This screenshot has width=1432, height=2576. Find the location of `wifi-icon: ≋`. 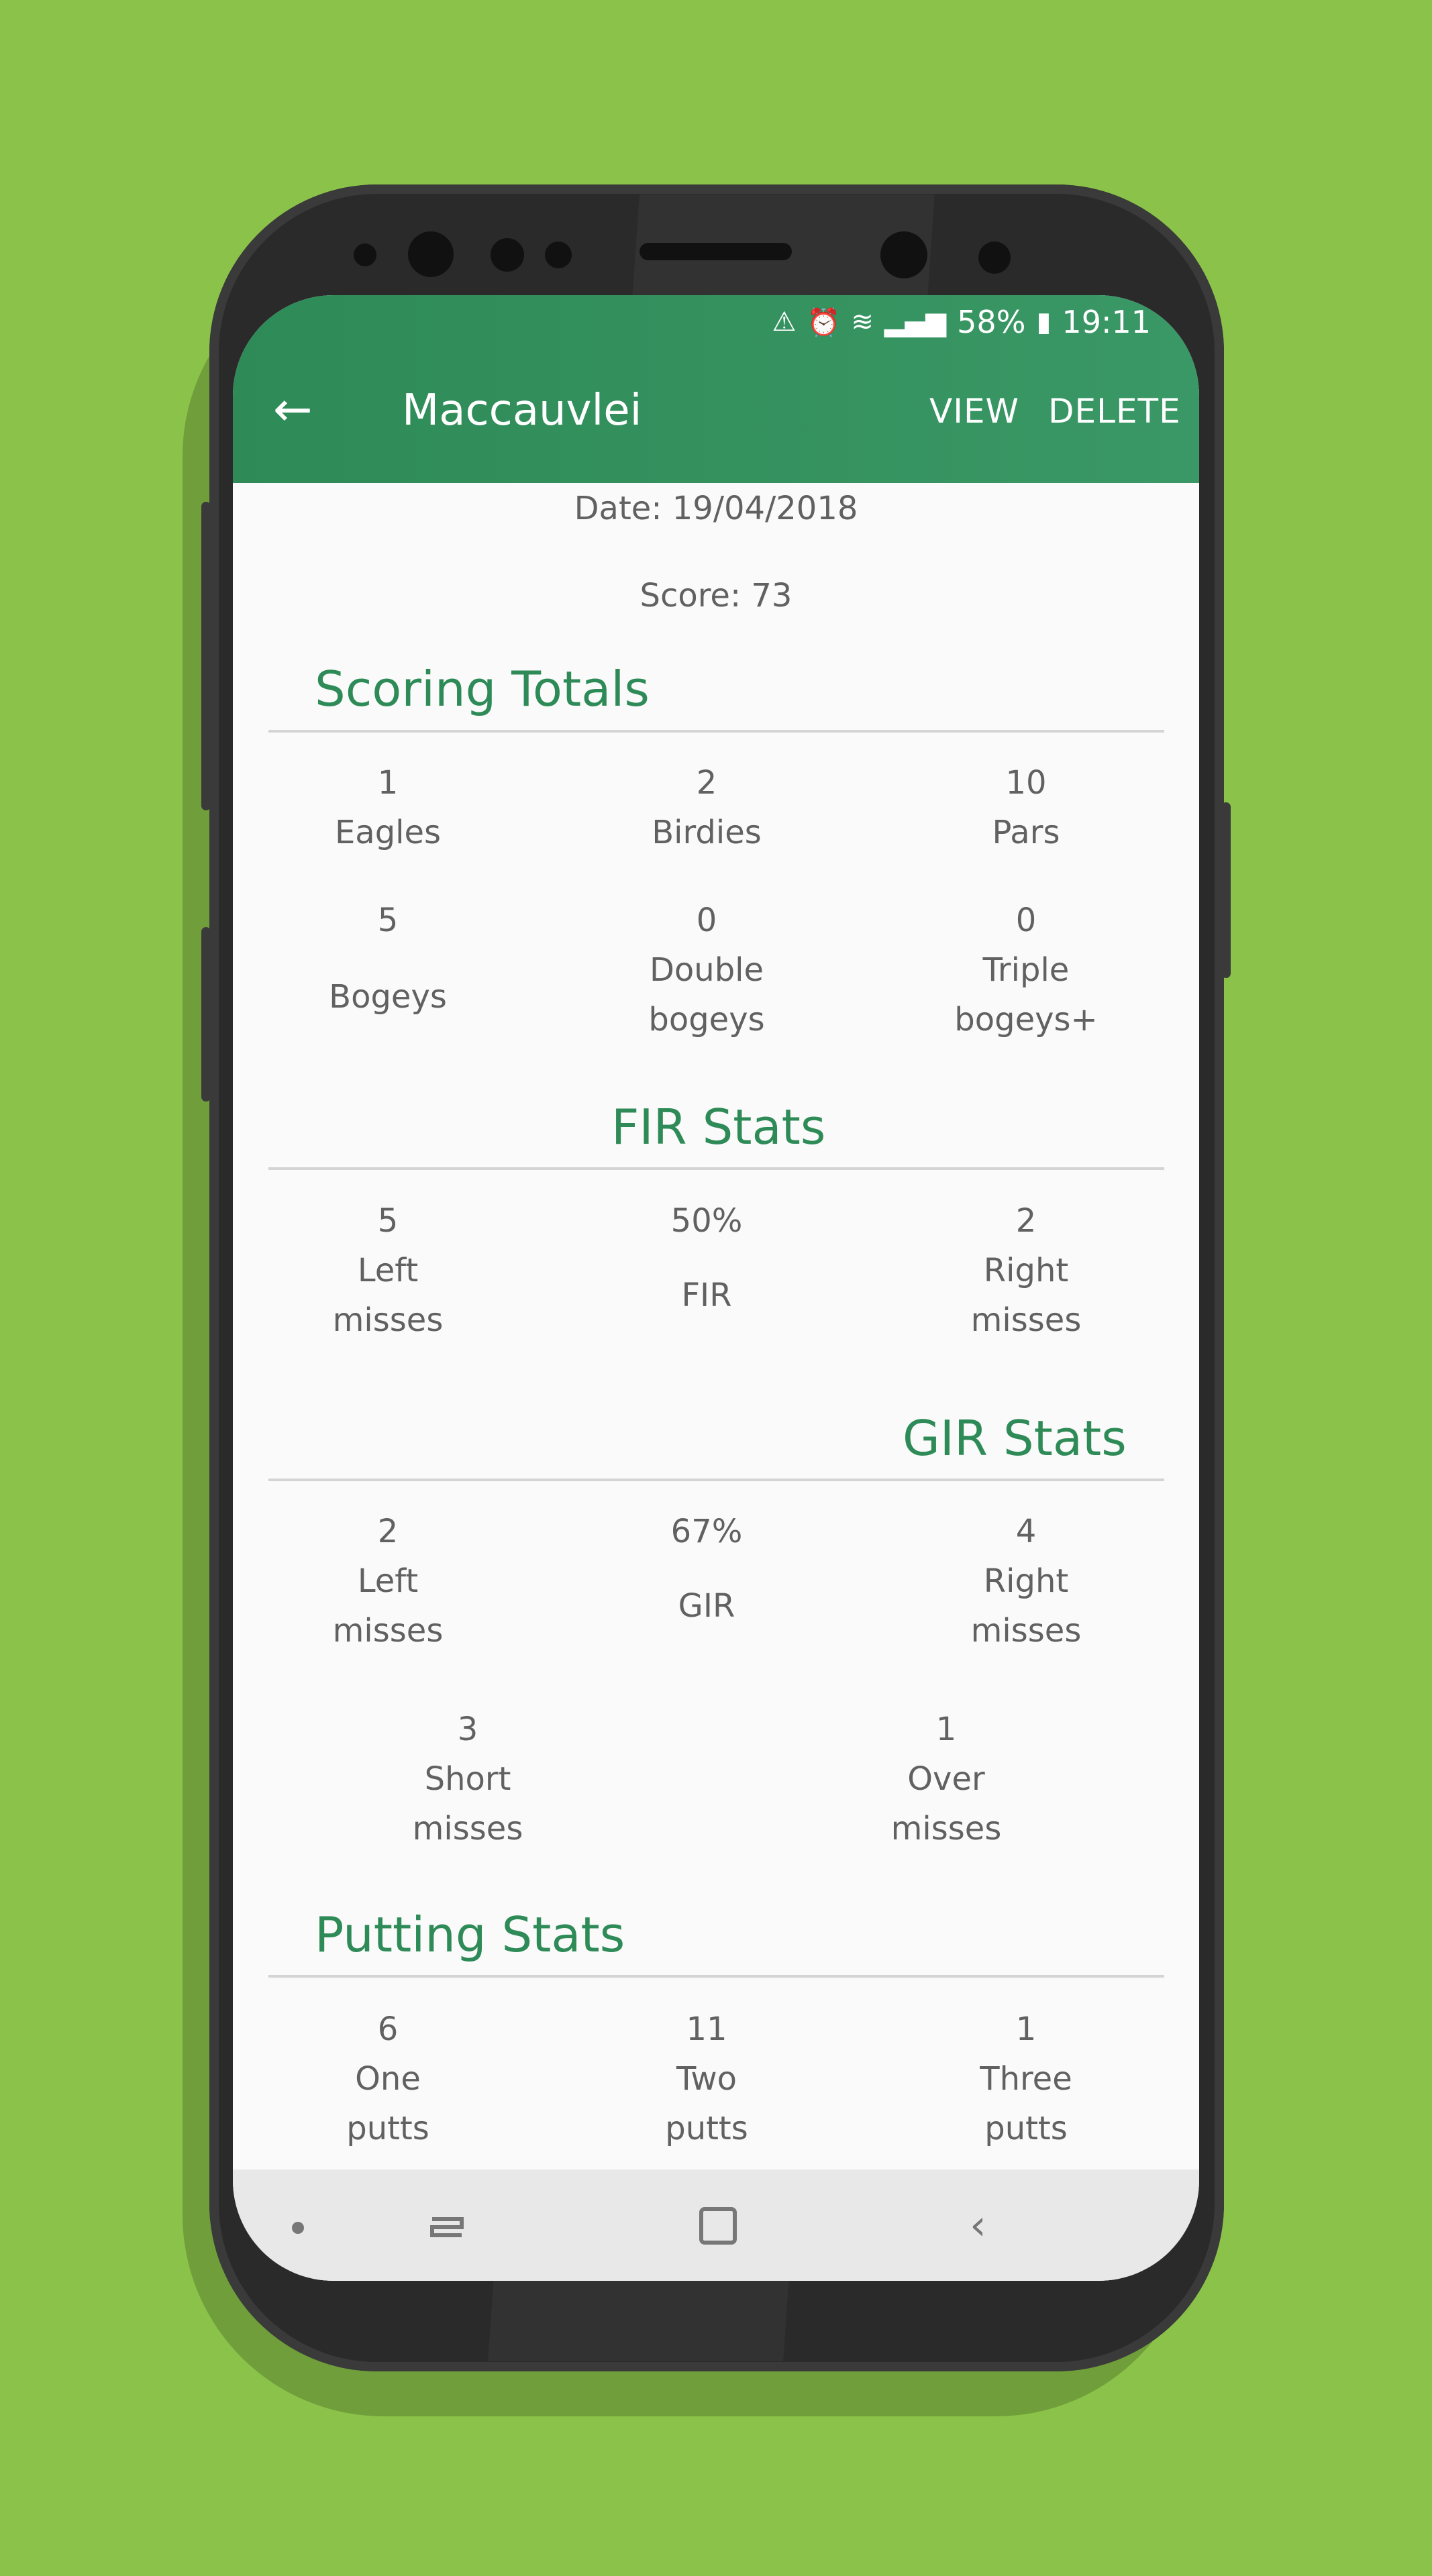

wifi-icon: ≋ is located at coordinates (862, 322).